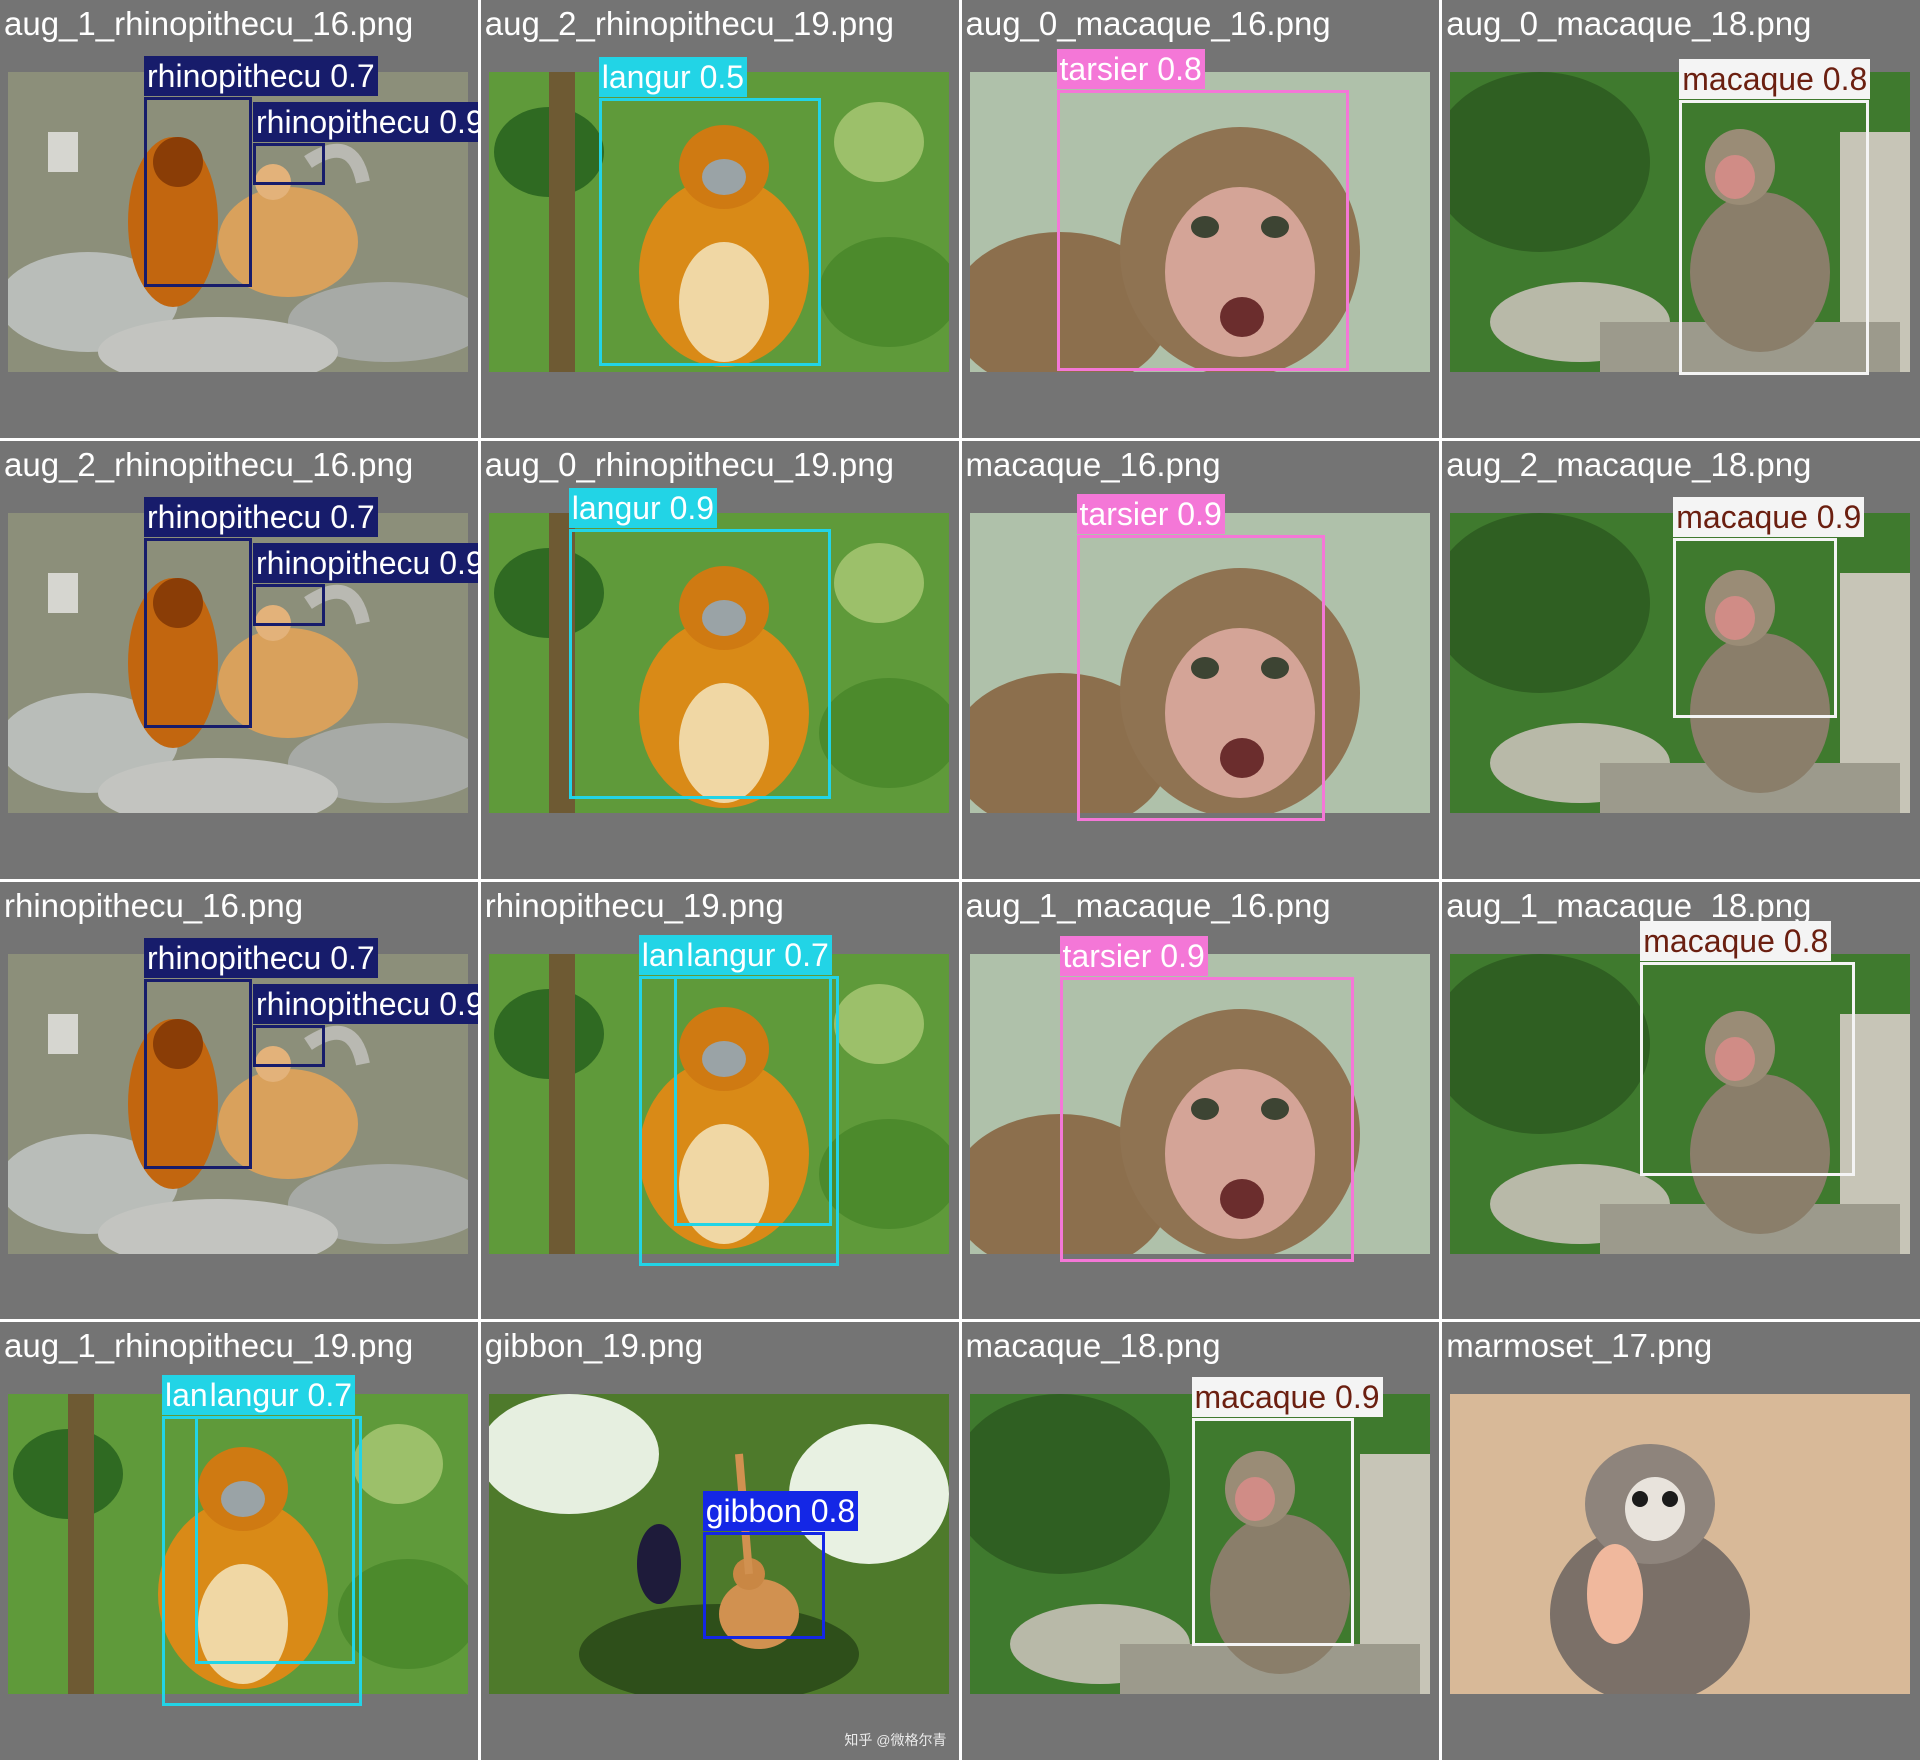 The width and height of the screenshot is (1920, 1760). I want to click on detection-box: langur 0.5, so click(709, 211).